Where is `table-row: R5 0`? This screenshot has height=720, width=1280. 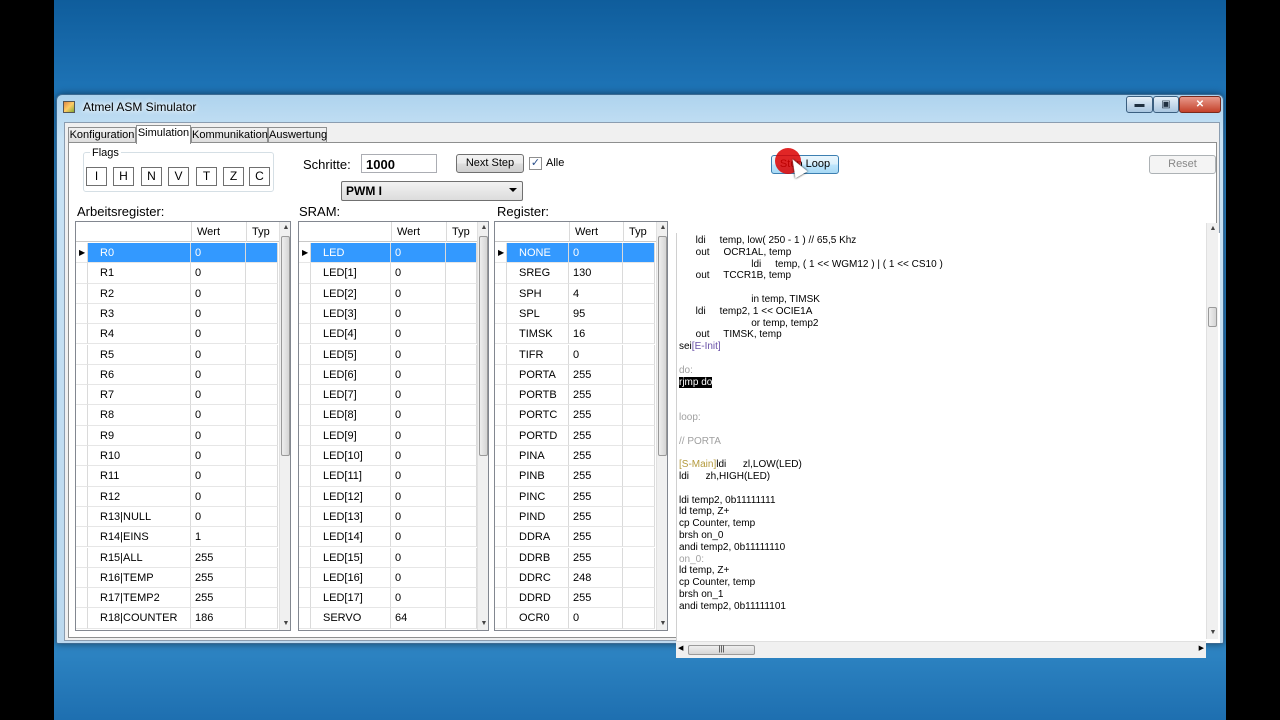 table-row: R5 0 is located at coordinates (178, 354).